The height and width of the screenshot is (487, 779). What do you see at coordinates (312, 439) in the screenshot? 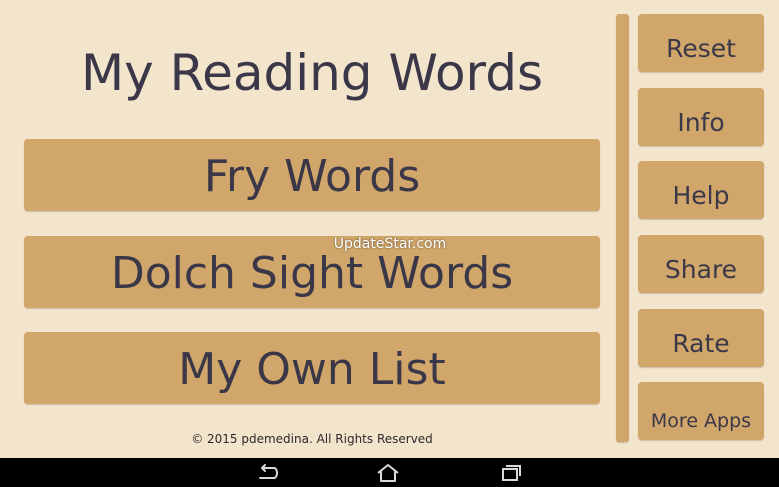
I see `copyright-text: © 2015 pdemedina. All Rights Reserved` at bounding box center [312, 439].